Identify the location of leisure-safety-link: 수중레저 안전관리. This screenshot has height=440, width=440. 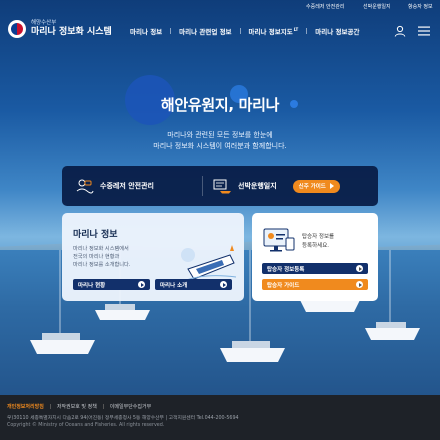
(115, 186).